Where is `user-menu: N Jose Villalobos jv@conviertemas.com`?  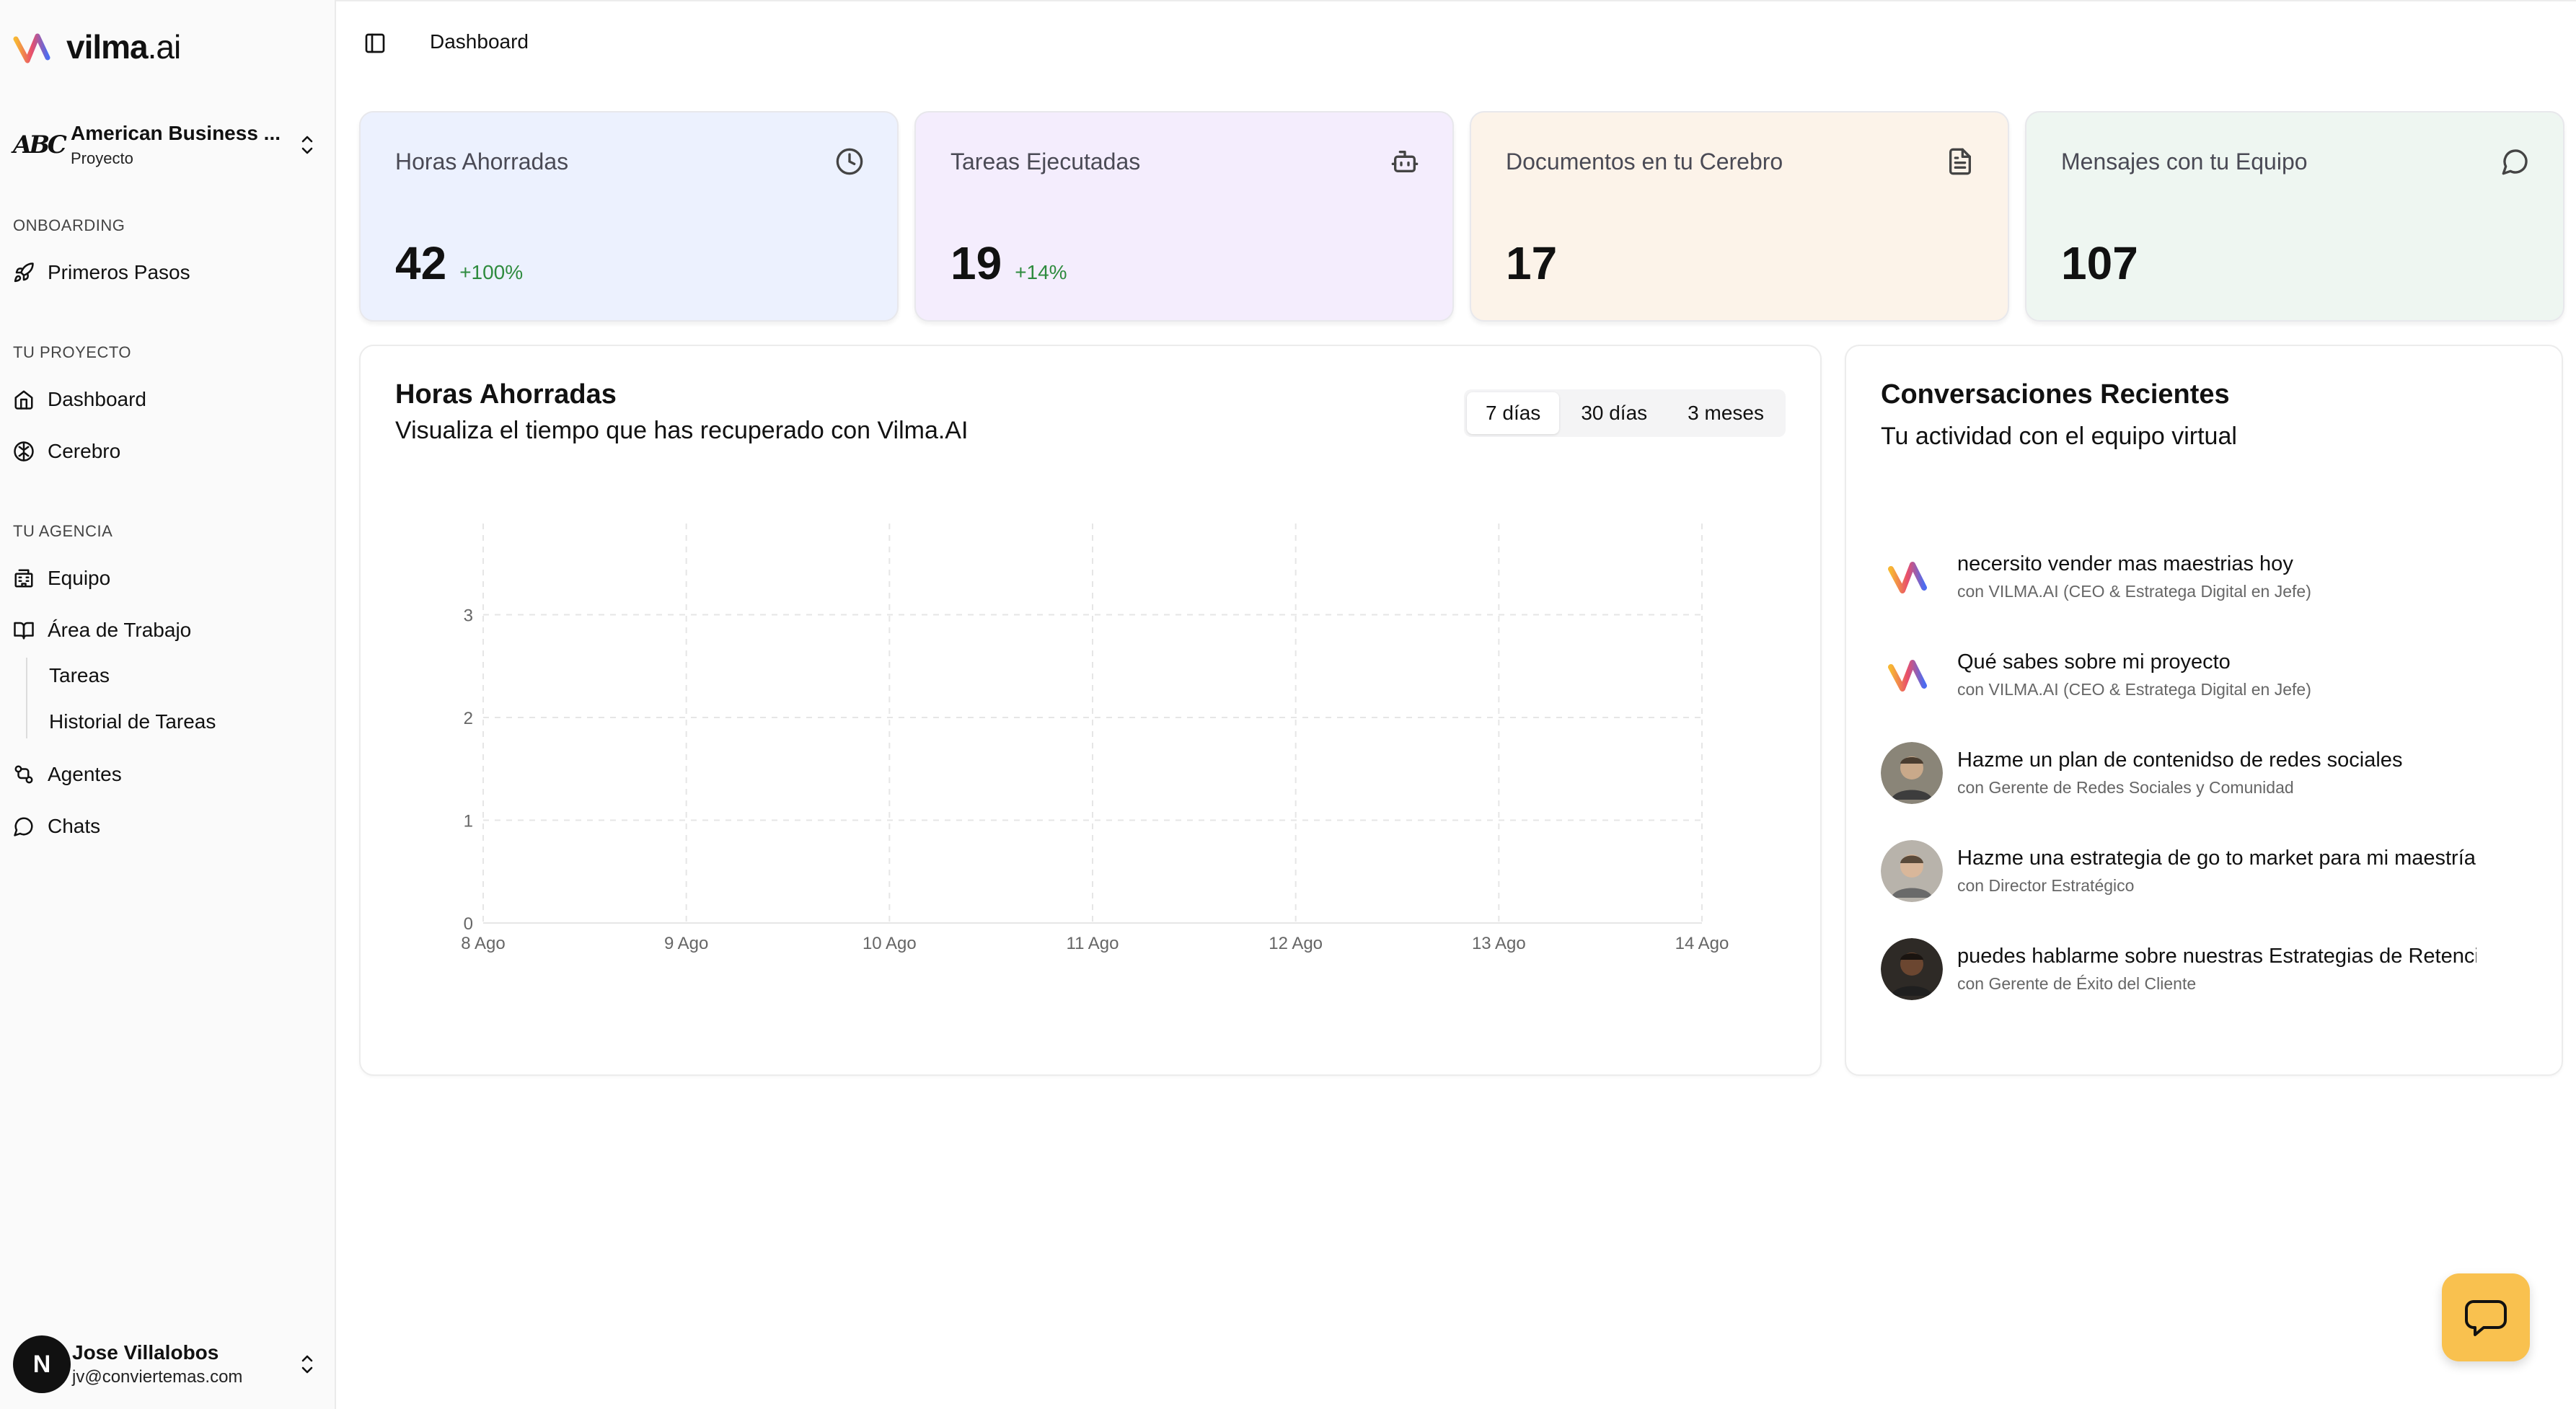 user-menu: N Jose Villalobos jv@conviertemas.com is located at coordinates (163, 1365).